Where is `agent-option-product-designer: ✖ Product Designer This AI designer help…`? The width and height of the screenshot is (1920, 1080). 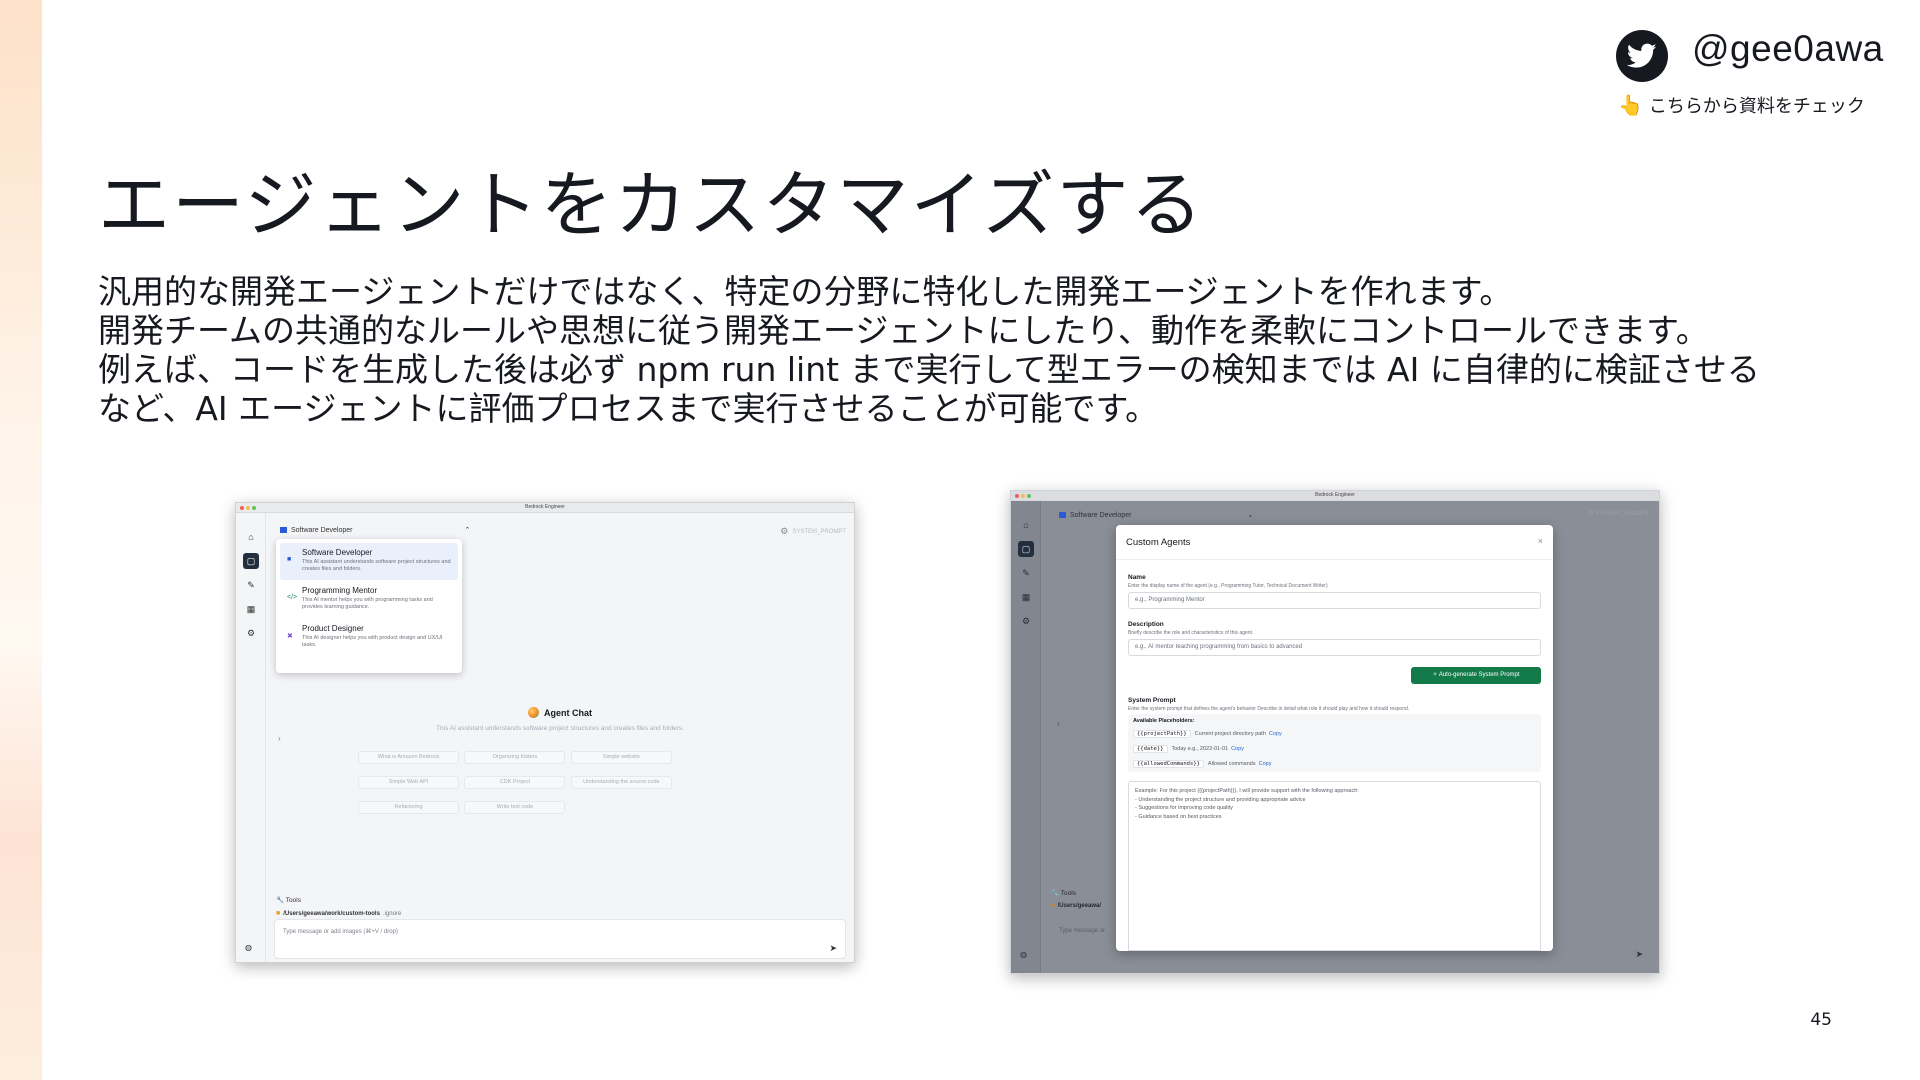 agent-option-product-designer: ✖ Product Designer This AI designer help… is located at coordinates (369, 637).